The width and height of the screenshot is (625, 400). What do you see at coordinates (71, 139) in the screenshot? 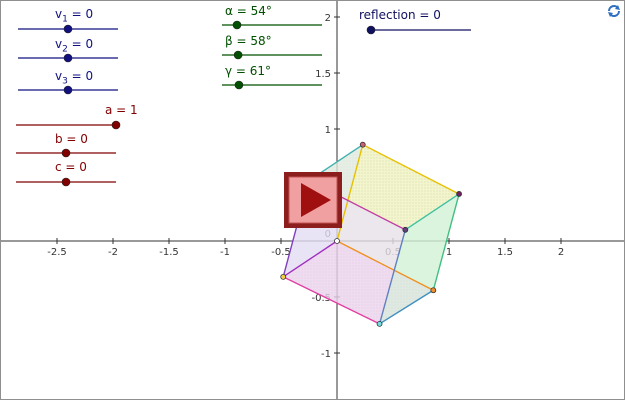
I see `slider-b-label: b = 0` at bounding box center [71, 139].